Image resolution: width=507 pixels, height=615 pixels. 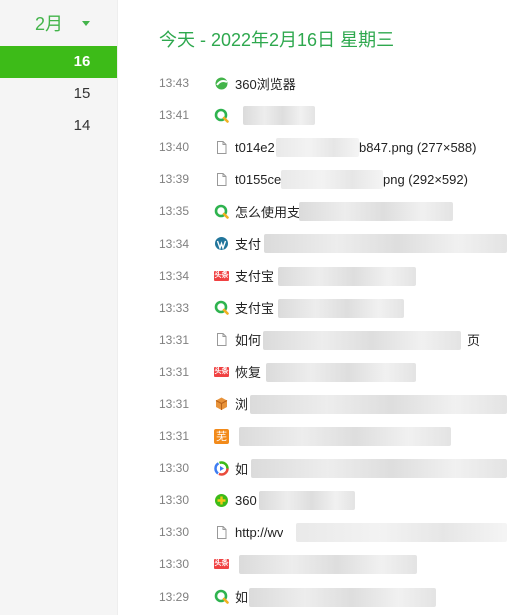 I want to click on history-row: 13:35 怎么使用支, so click(x=312, y=211).